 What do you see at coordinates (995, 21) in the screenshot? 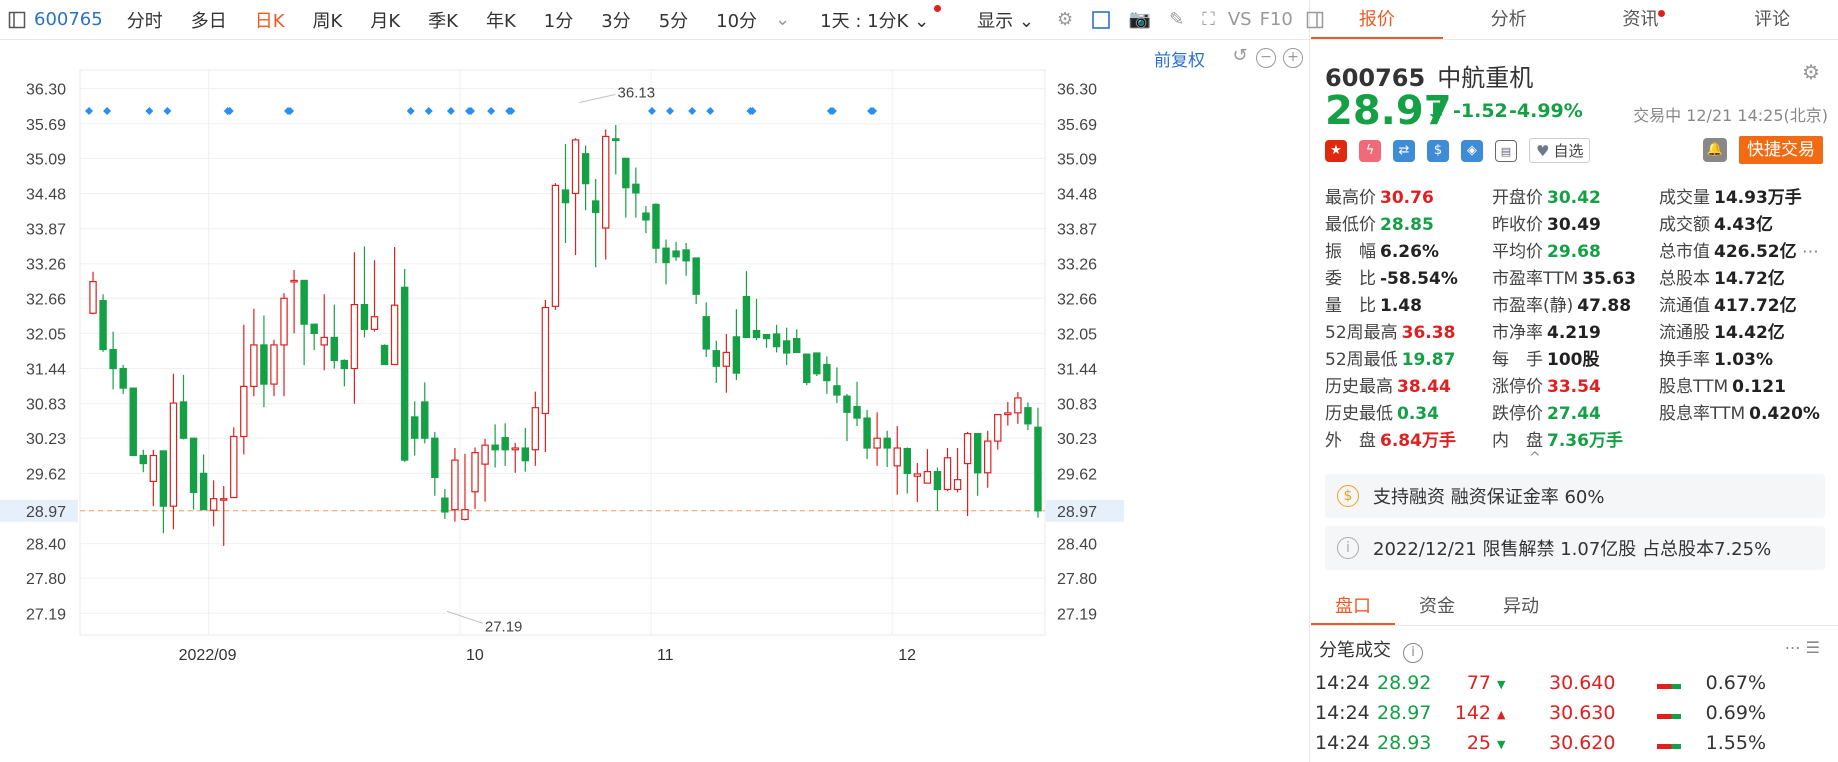
I see `display-label: 显示` at bounding box center [995, 21].